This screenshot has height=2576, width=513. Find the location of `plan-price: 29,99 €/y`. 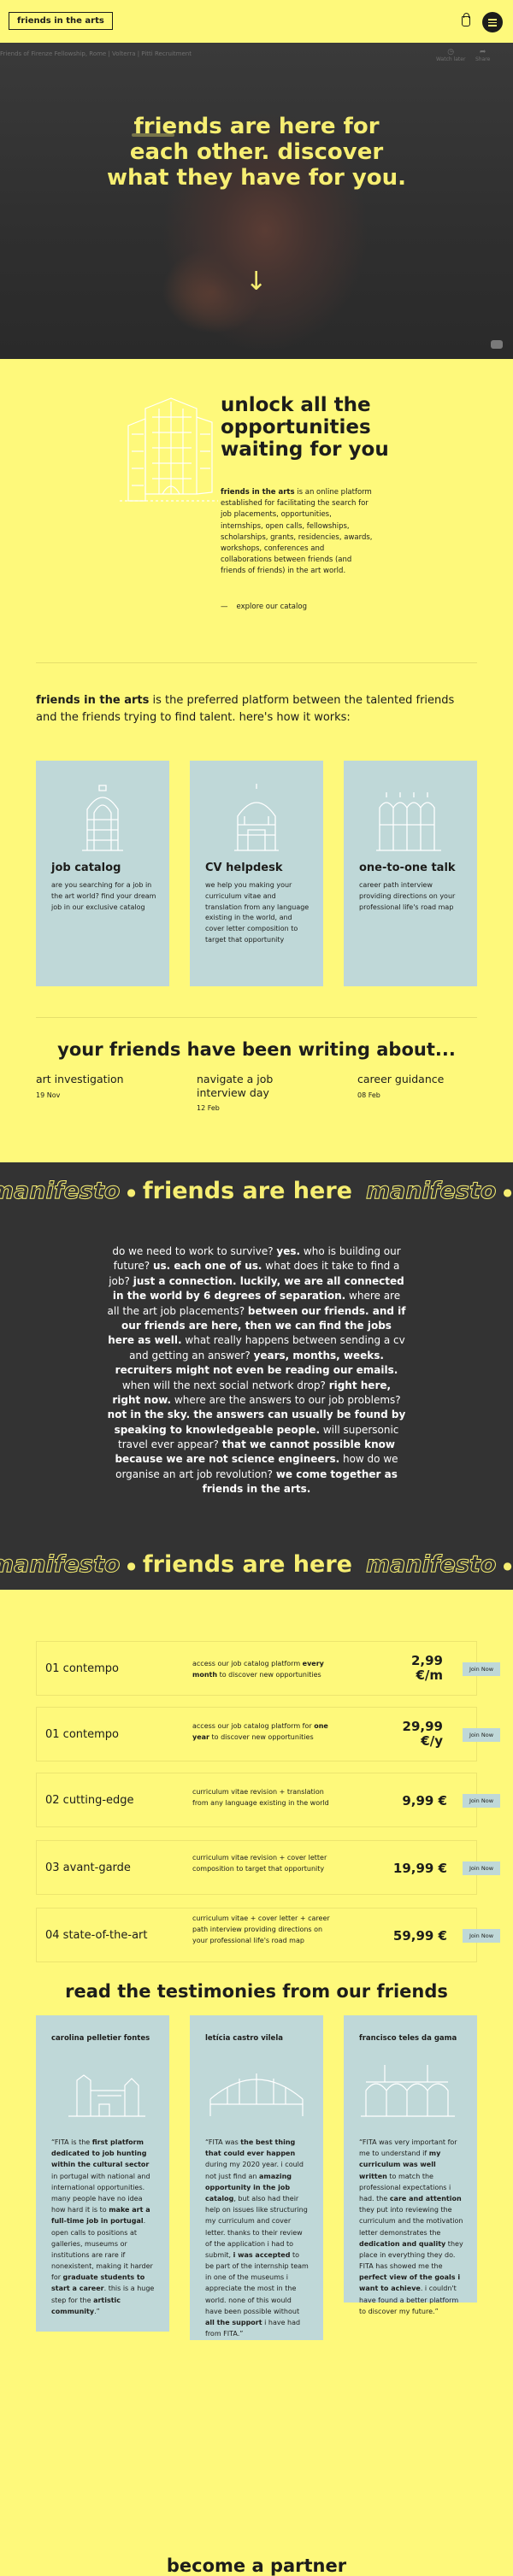

plan-price: 29,99 €/y is located at coordinates (422, 1734).